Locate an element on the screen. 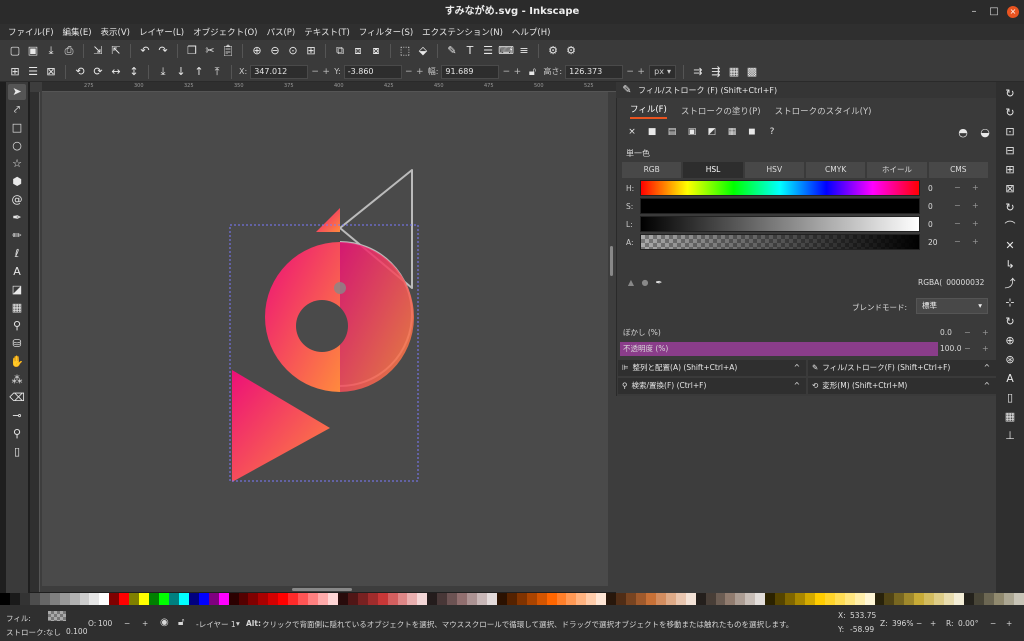 Image resolution: width=1024 pixels, height=641 pixels. lightness-value: 0 is located at coordinates (940, 224).